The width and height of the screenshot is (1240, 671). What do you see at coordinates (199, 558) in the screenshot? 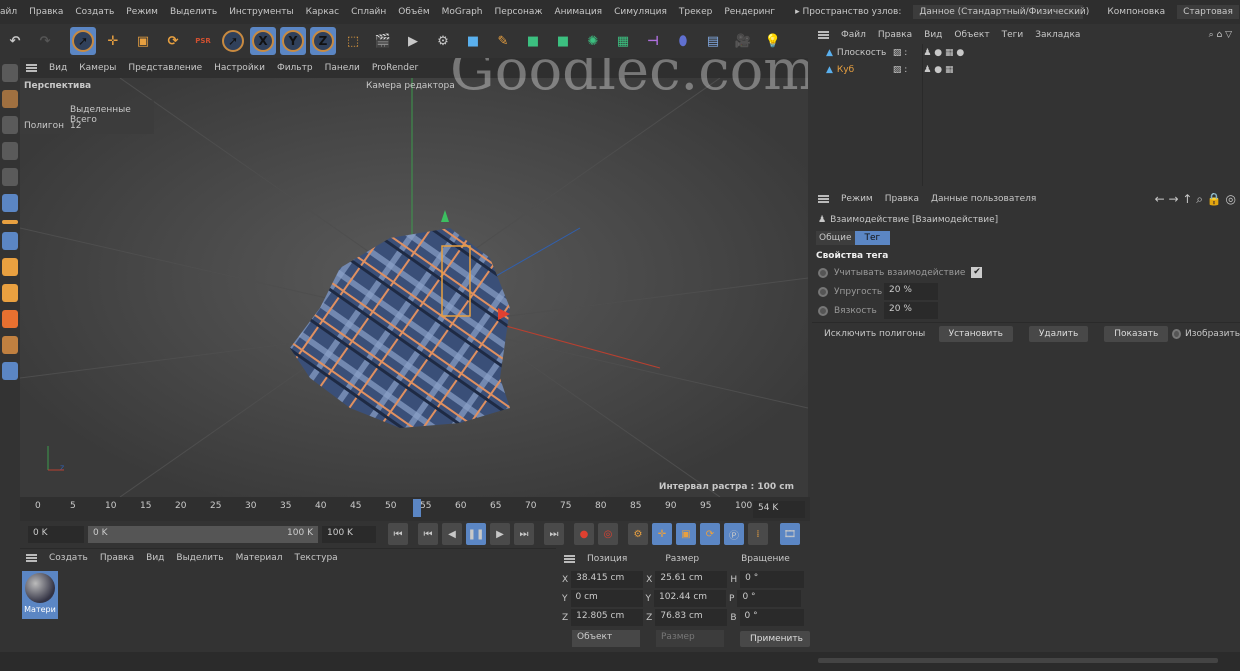
I see `mat-menu-select: Выделить` at bounding box center [199, 558].